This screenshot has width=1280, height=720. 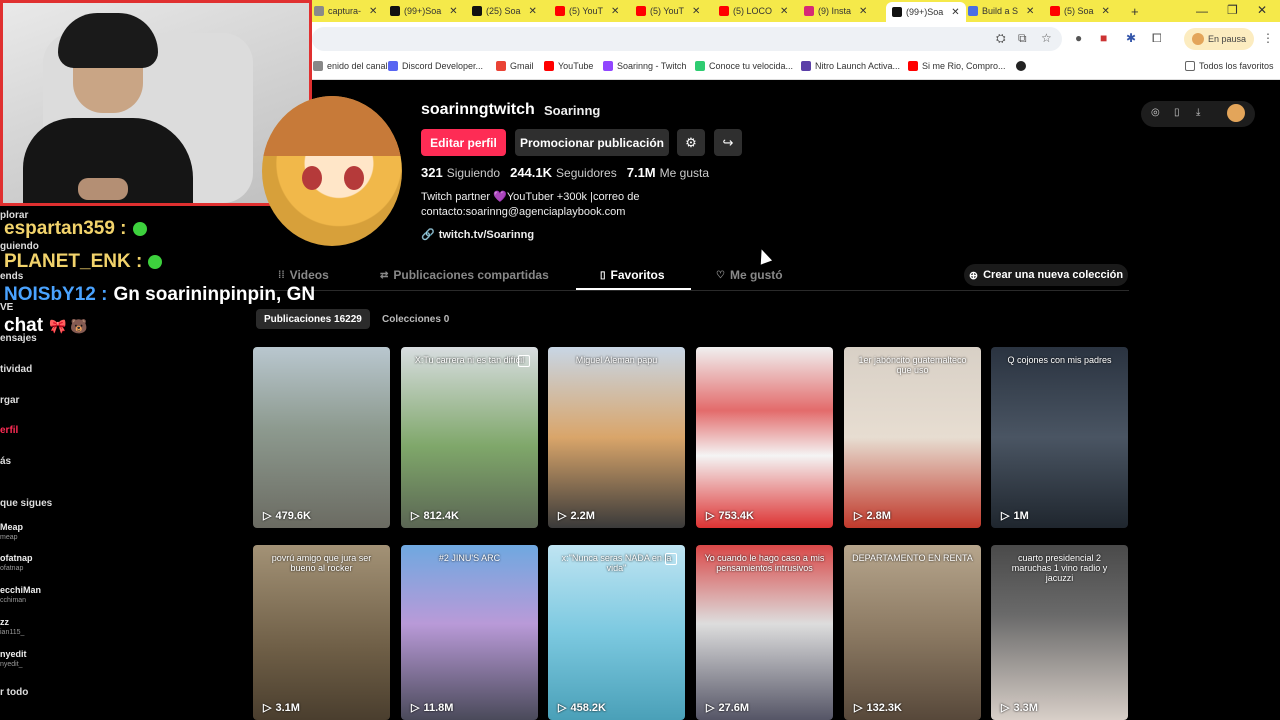 I want to click on browser-tab: captura- ✕, so click(x=345, y=11).